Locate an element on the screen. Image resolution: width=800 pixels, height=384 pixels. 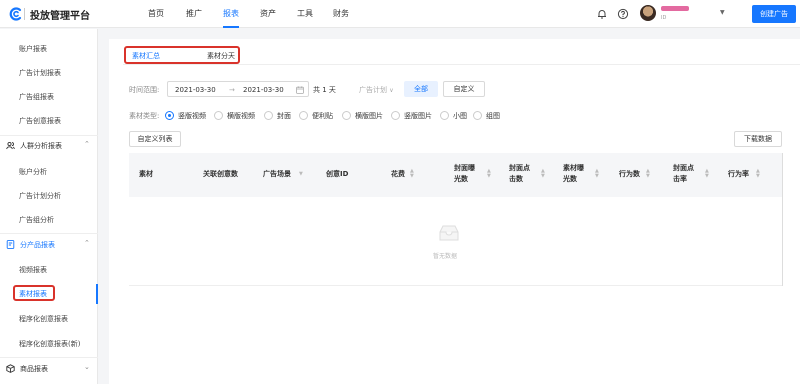
user-id: ID is located at coordinates (664, 18).